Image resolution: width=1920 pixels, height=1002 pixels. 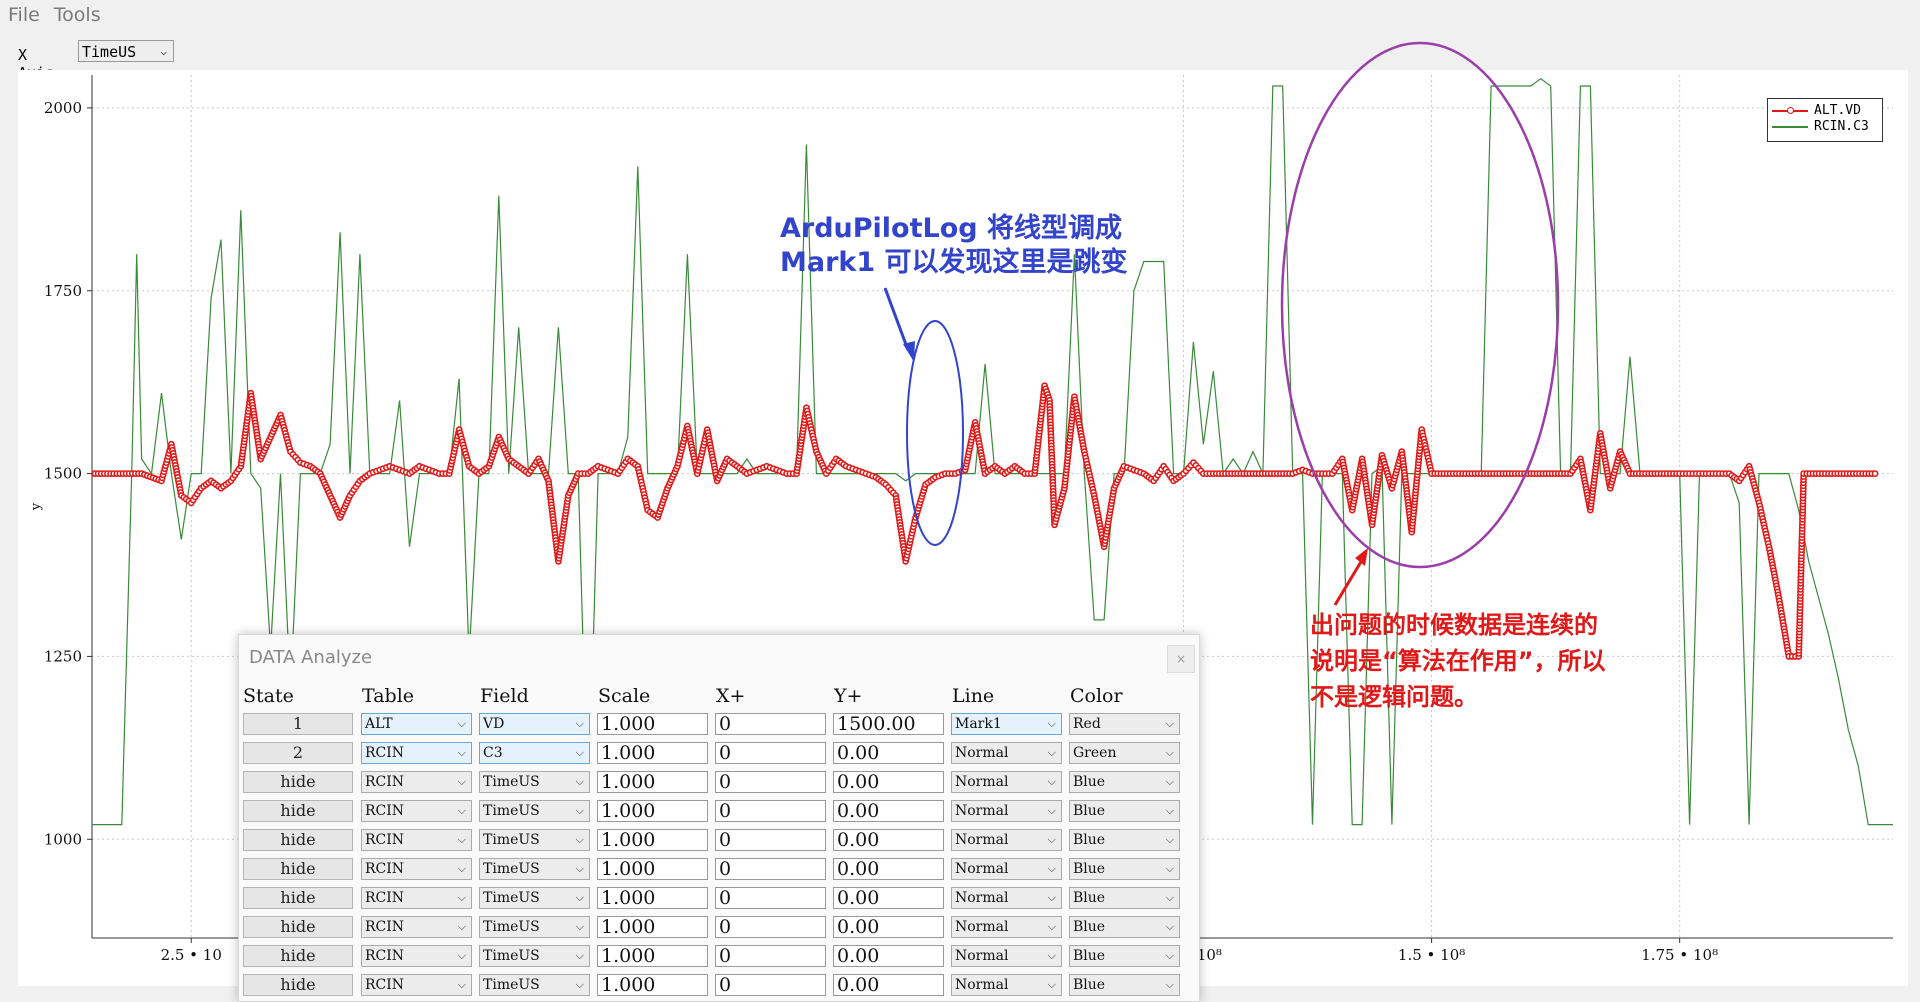 I want to click on chart-legend: ALT.VD RCIN.C3, so click(x=1825, y=120).